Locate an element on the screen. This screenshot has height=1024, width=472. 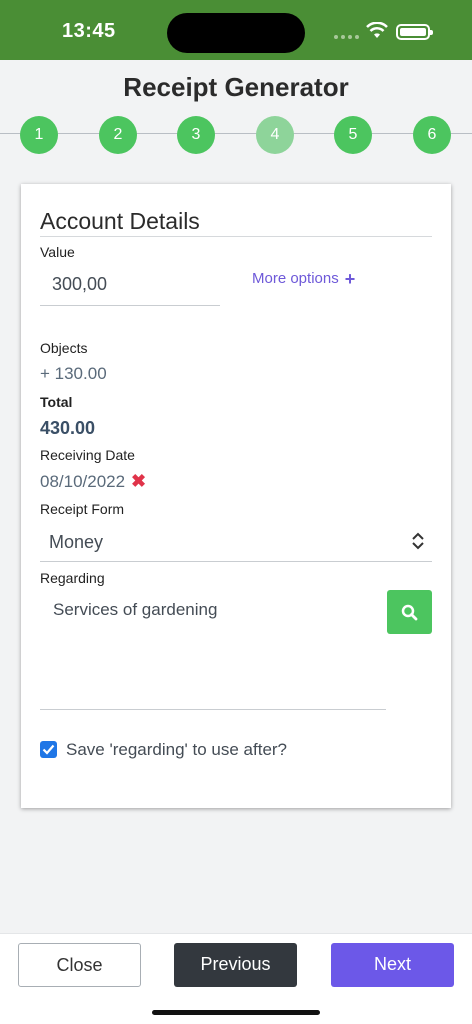
step-indicator: 1 2 3 4 5 6 is located at coordinates (236, 134).